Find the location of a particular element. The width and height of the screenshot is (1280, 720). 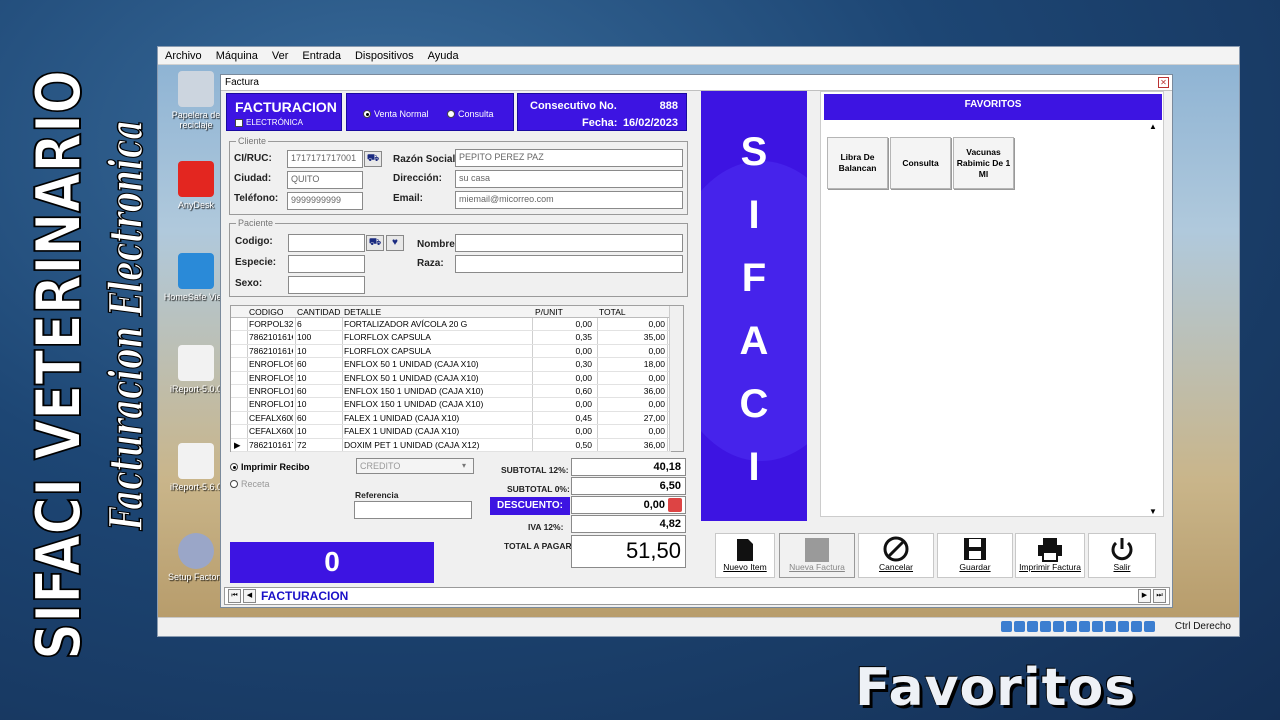

cell-unit: 0,45 is located at coordinates (563, 418).